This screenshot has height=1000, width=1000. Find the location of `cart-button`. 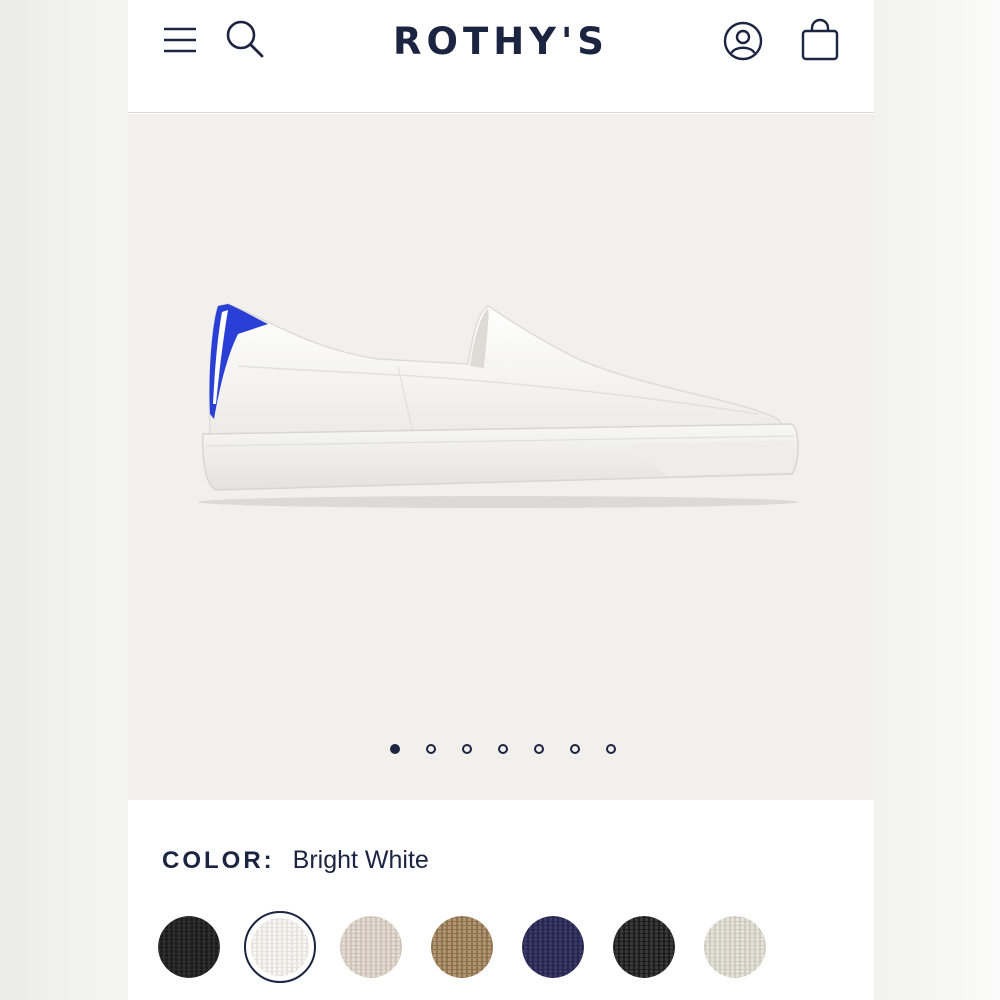

cart-button is located at coordinates (820, 40).